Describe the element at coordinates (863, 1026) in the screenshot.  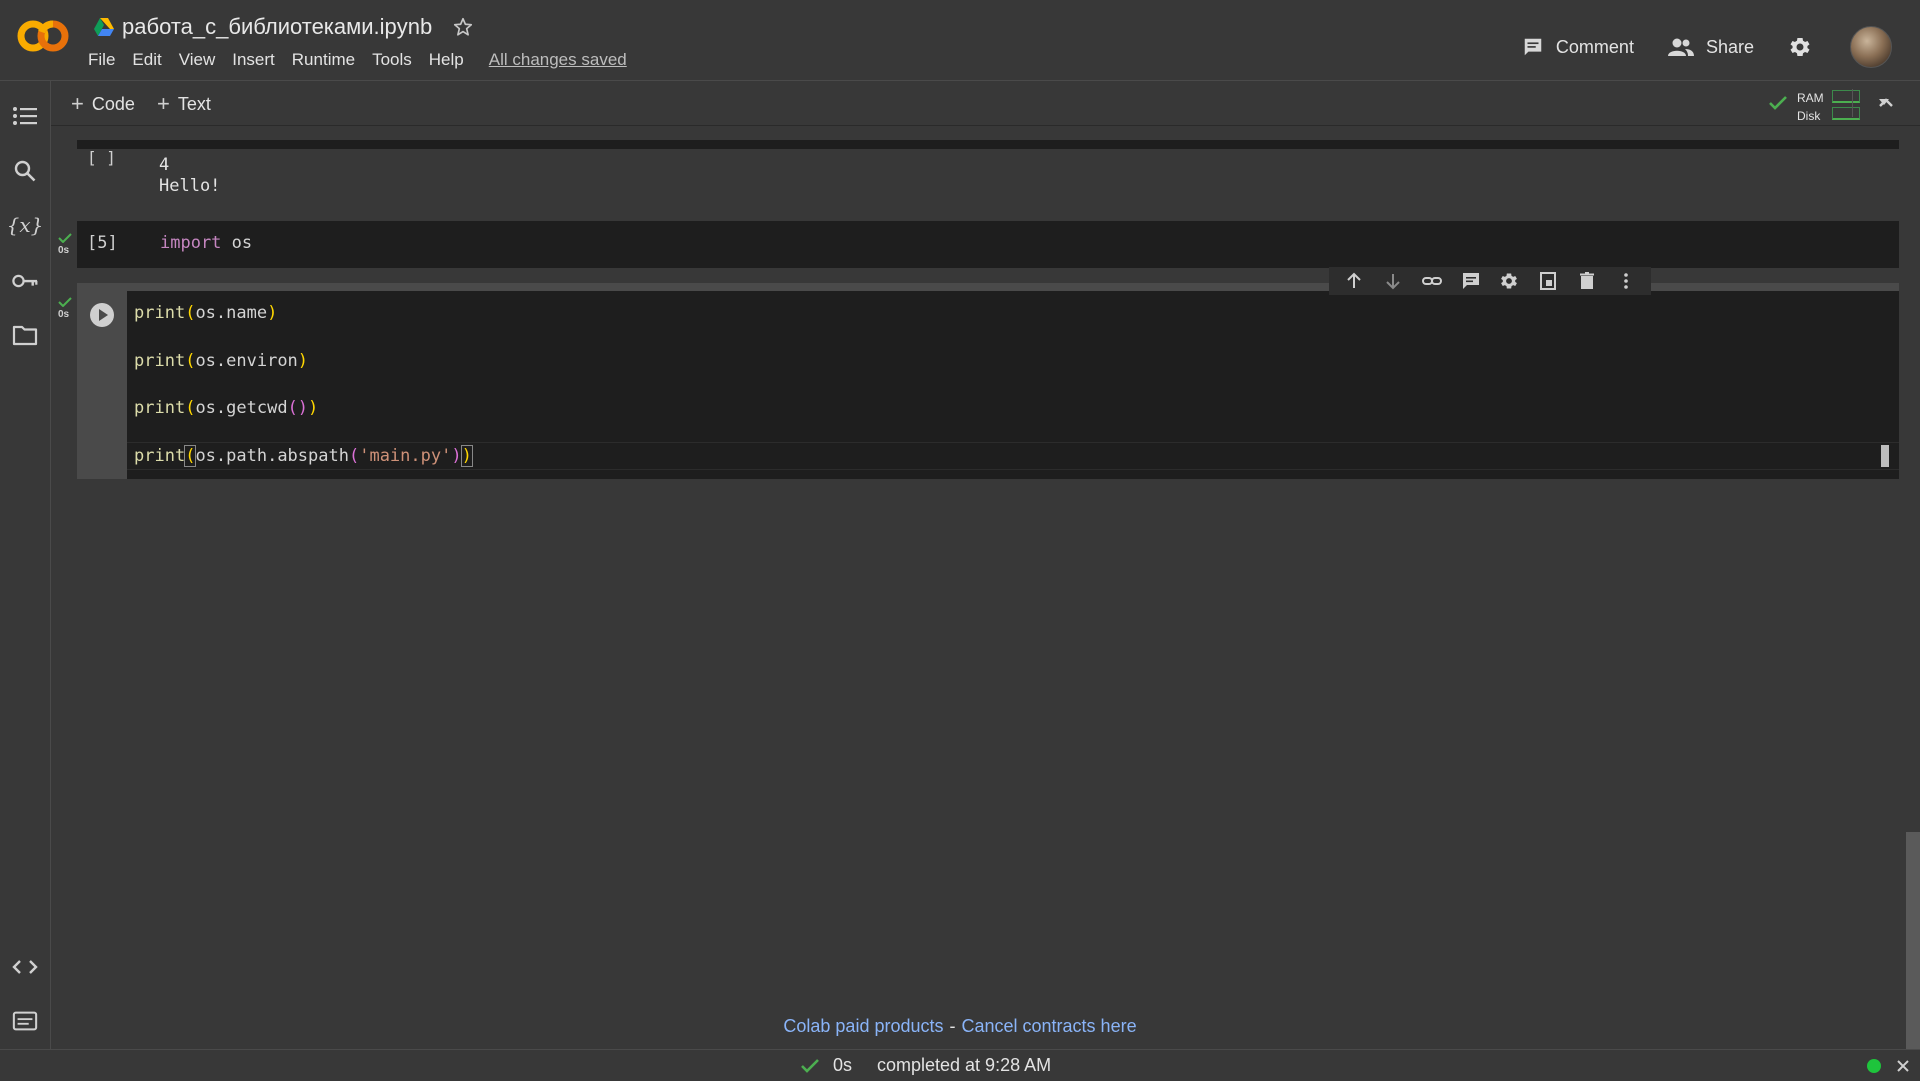
I see `paid-products-link: Colab paid products` at that location.